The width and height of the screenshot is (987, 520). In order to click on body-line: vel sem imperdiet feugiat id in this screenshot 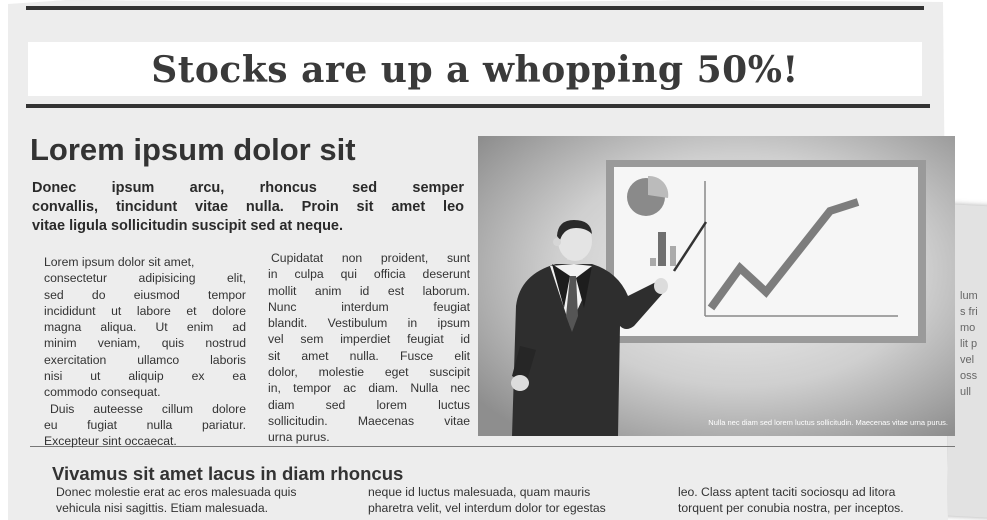, I will do `click(369, 339)`.